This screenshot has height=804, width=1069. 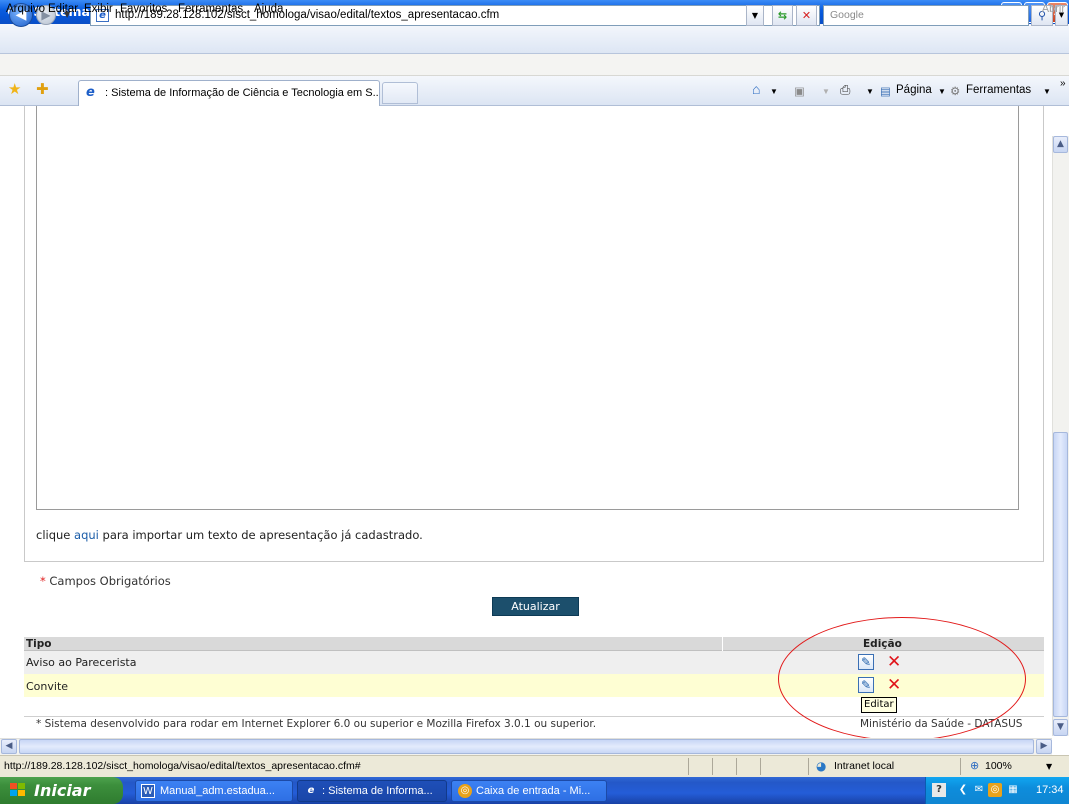 What do you see at coordinates (756, 89) in the screenshot?
I see `home-icon: ⌂` at bounding box center [756, 89].